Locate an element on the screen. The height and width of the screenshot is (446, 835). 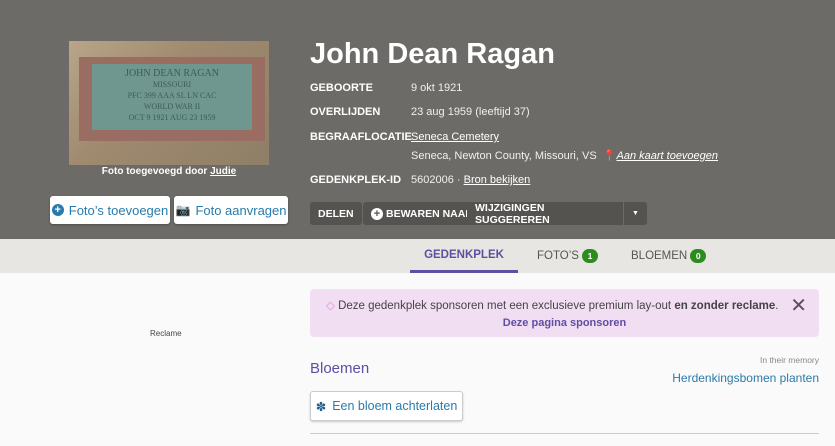
tab-label: BLOEMEN is located at coordinates (659, 256).